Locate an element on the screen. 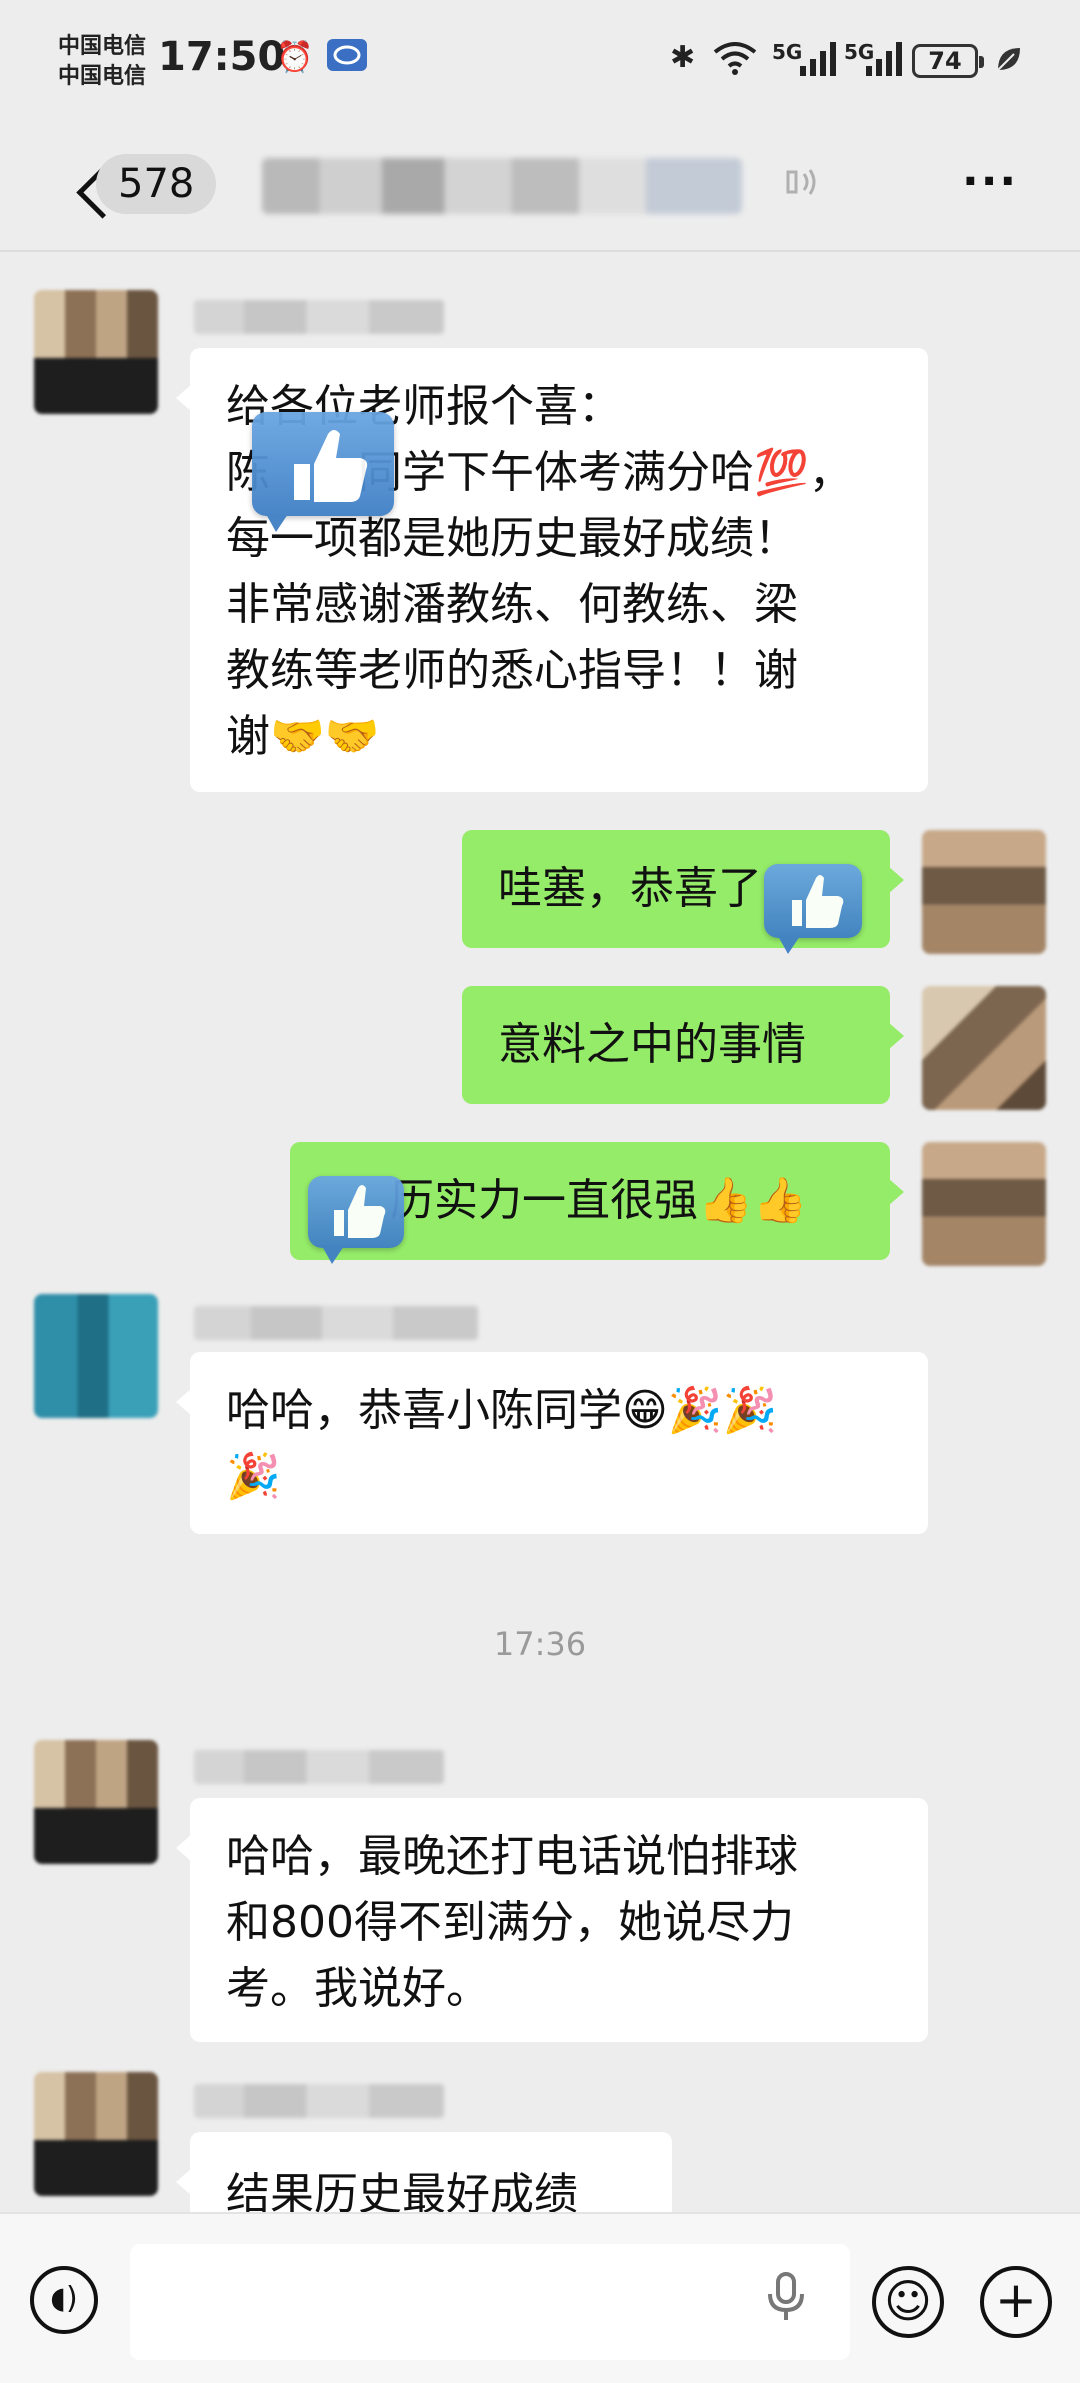  message-line: 🎉 is located at coordinates (253, 1476).